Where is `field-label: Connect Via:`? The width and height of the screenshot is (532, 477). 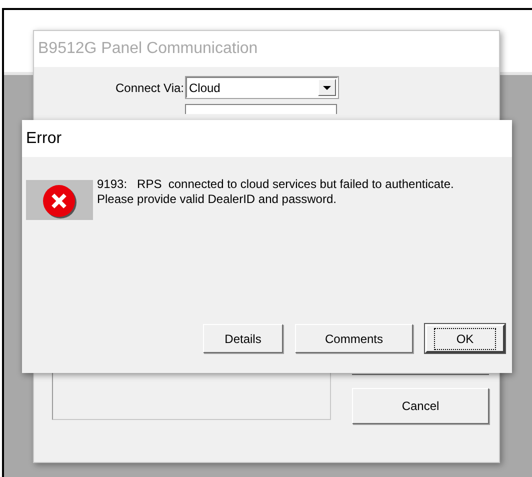
field-label: Connect Via: is located at coordinates (149, 87).